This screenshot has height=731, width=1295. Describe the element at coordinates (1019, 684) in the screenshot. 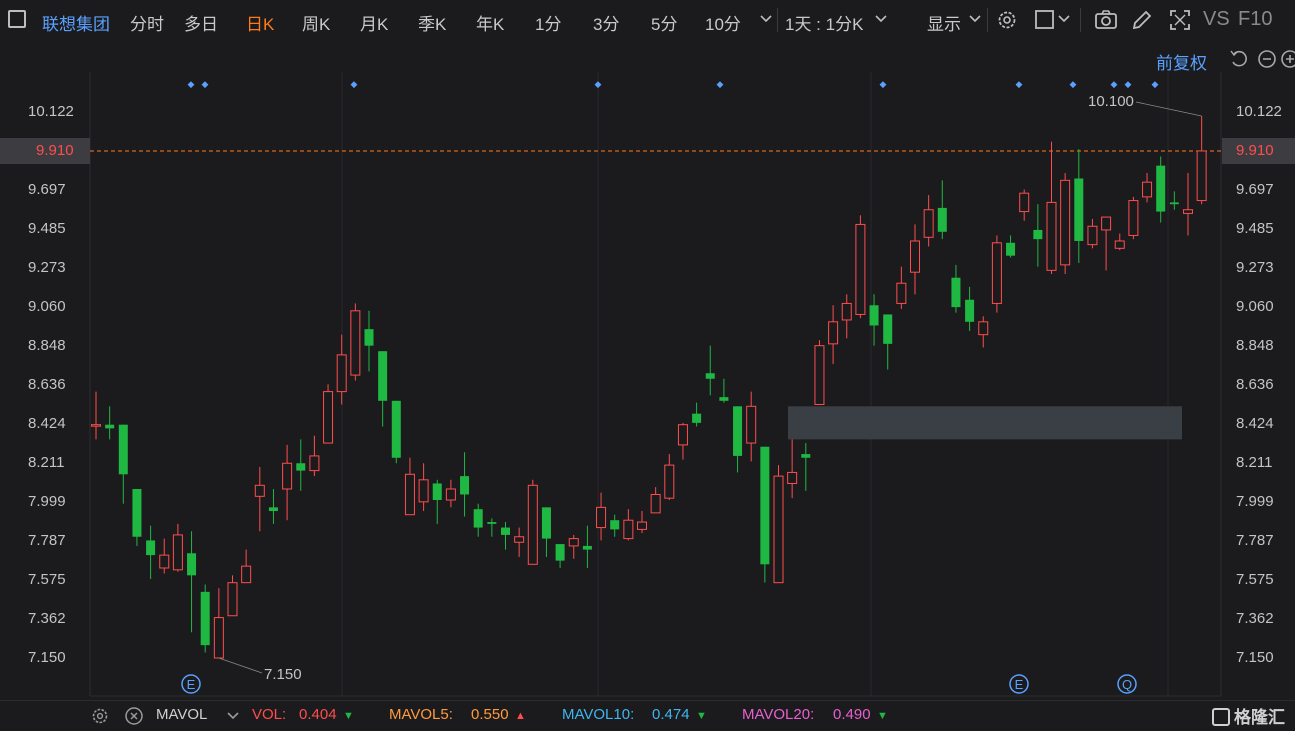

I see `event-badge-letter: E` at that location.